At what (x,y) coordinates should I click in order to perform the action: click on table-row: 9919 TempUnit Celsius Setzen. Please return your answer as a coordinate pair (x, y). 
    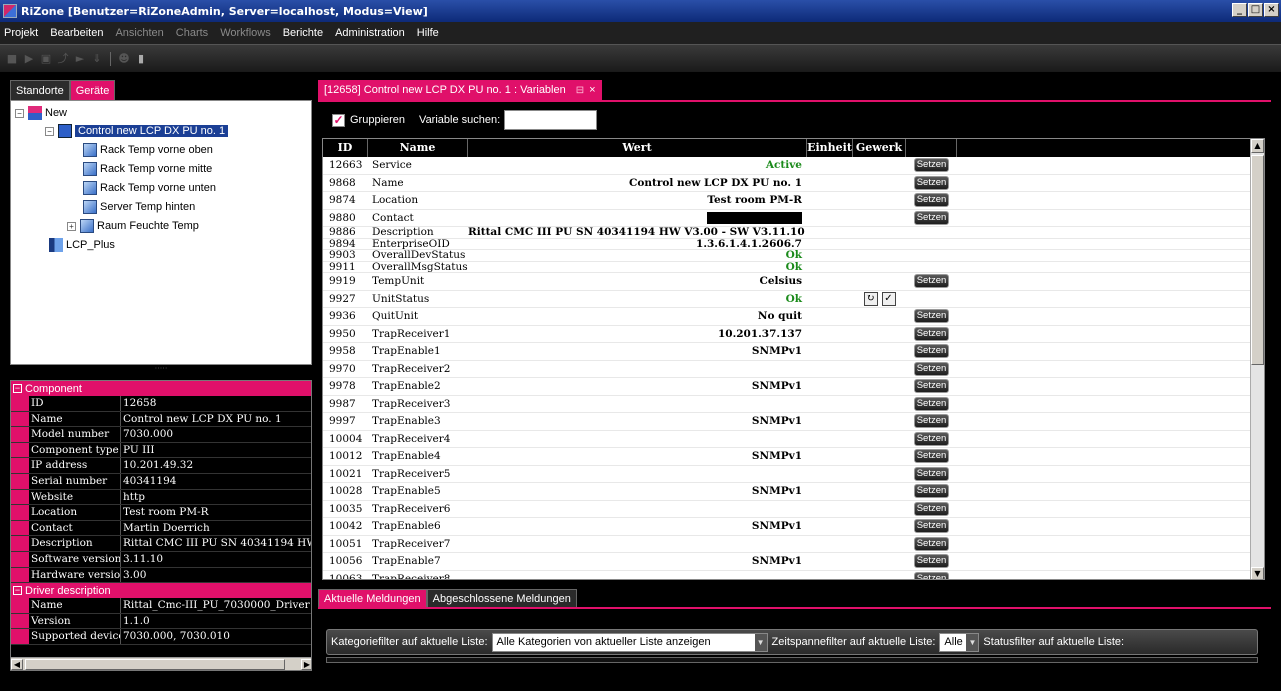
    Looking at the image, I should click on (787, 282).